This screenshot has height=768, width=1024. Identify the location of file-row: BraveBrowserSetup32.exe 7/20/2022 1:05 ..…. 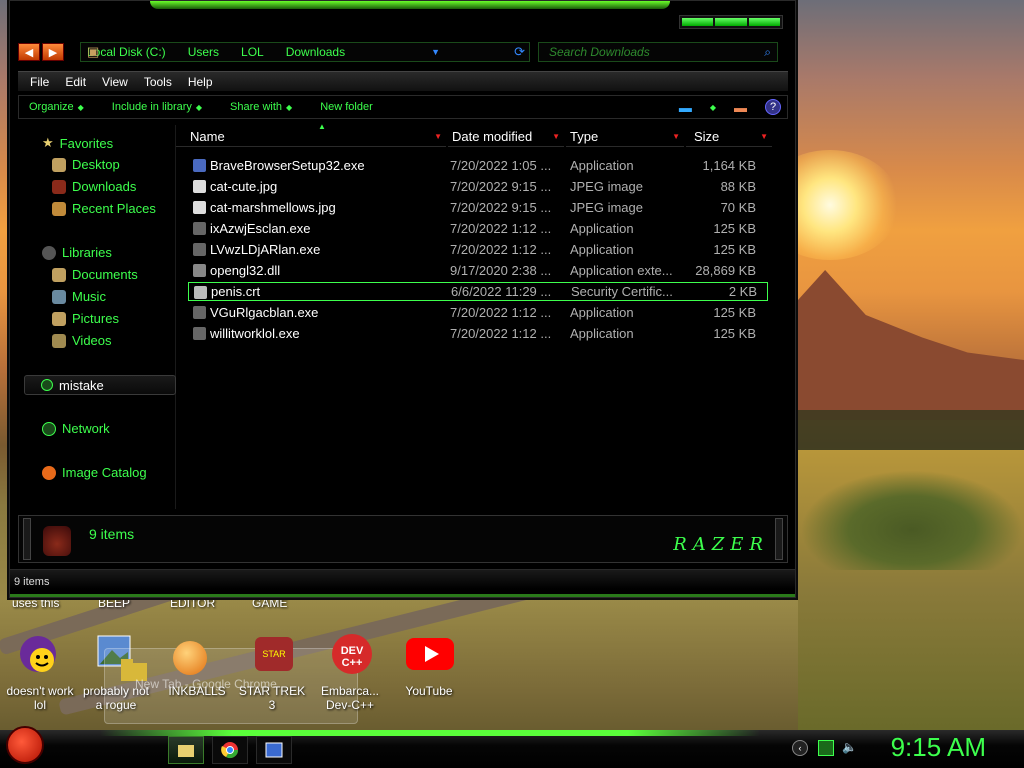
(478, 165).